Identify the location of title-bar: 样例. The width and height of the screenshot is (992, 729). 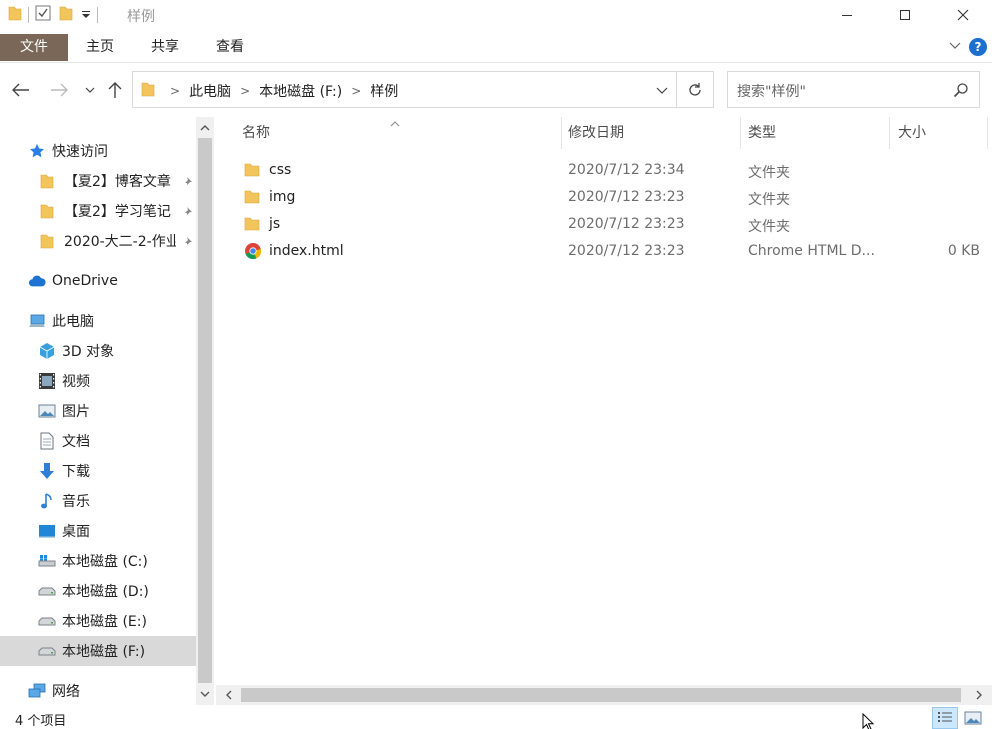
(496, 15).